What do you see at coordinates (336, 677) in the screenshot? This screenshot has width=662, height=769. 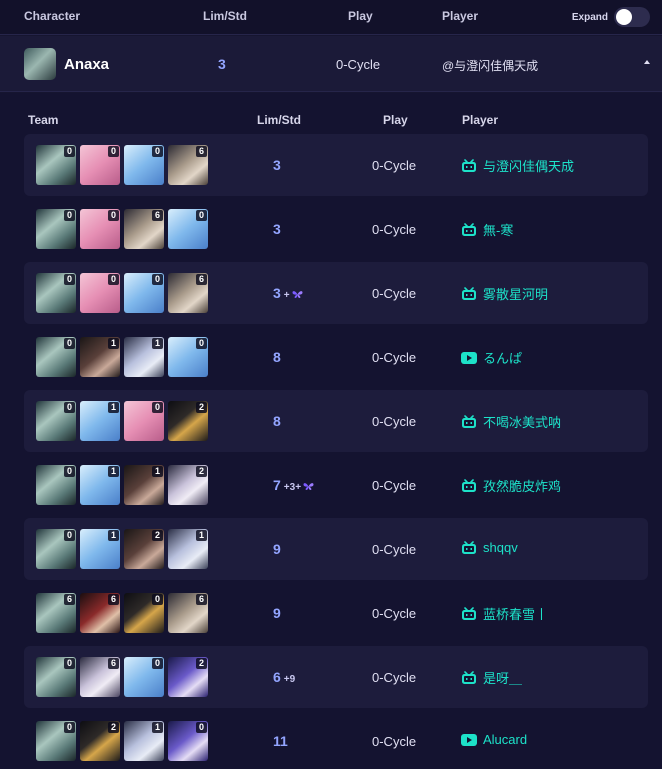 I see `team-row: 0 6 0 2 6 +9 0-Cycle 是呀＿` at bounding box center [336, 677].